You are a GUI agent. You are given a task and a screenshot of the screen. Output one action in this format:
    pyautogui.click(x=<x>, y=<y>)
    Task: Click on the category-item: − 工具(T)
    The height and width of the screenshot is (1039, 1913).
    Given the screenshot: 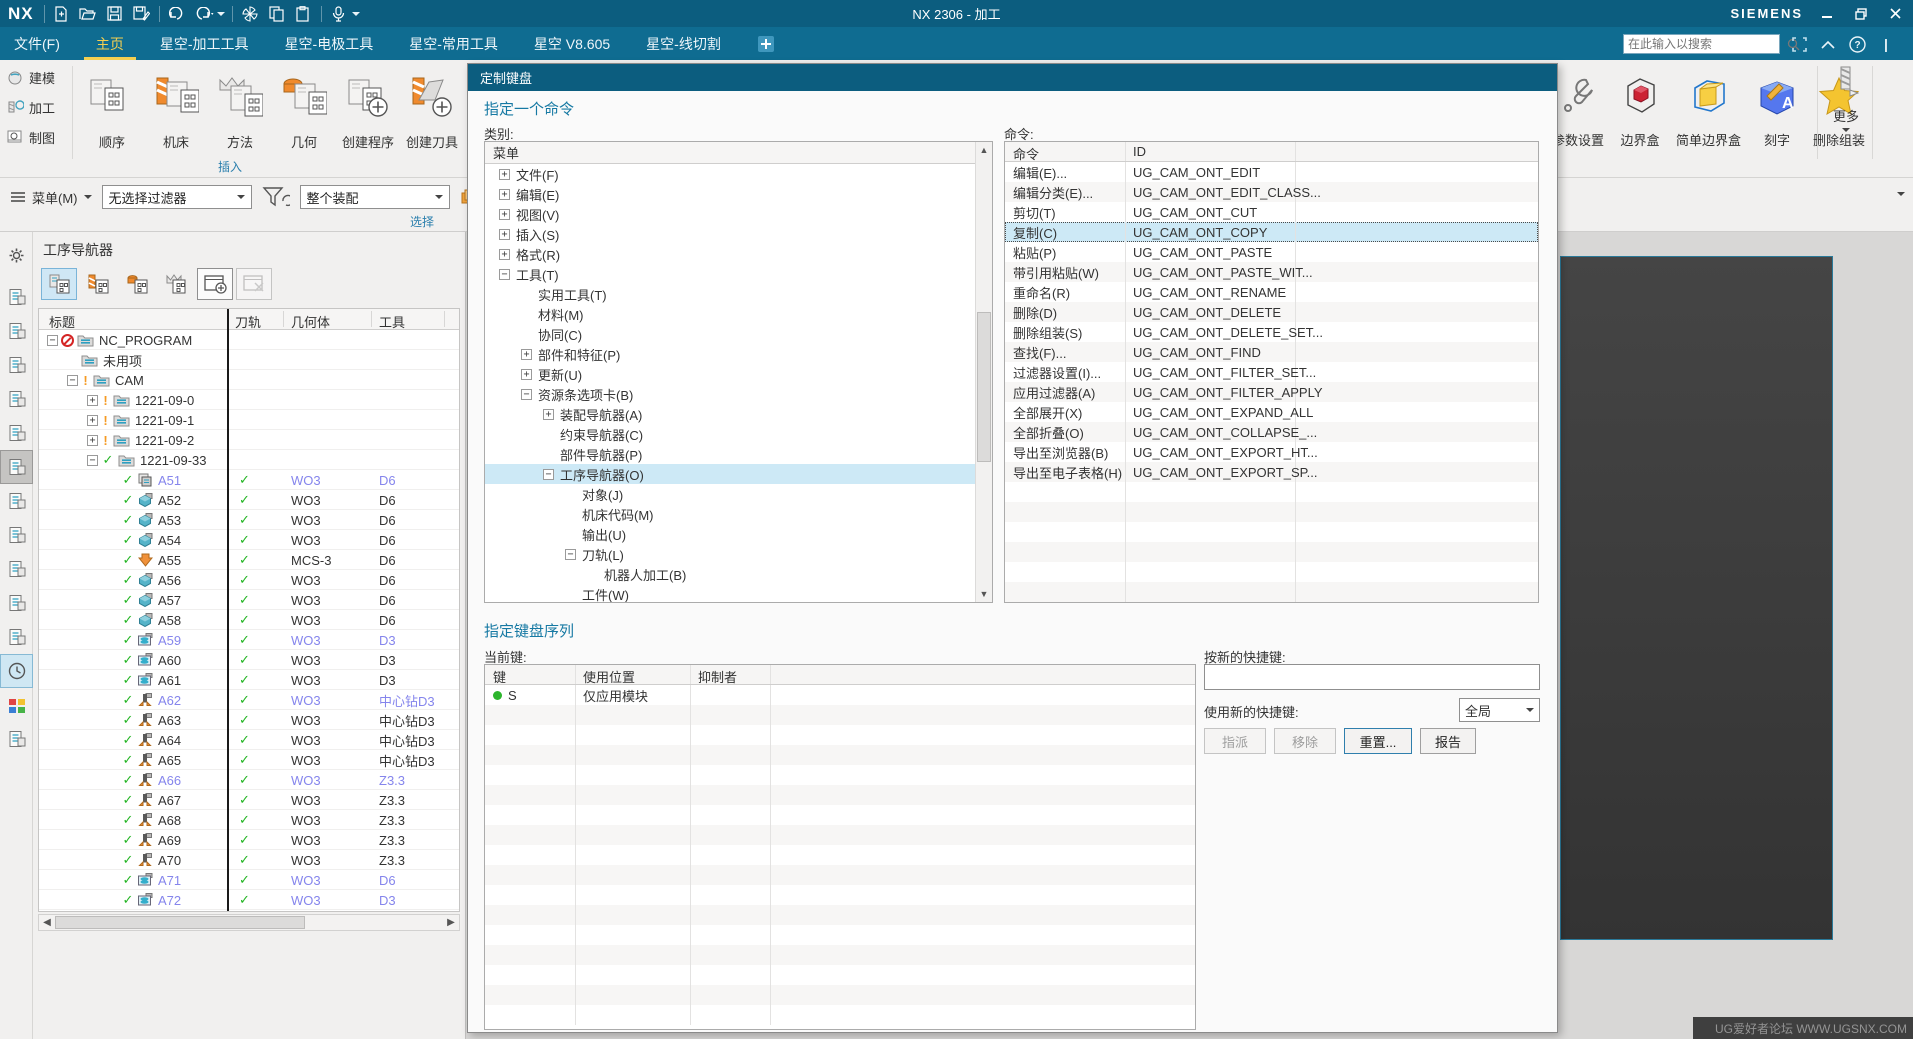 What is the action you would take?
    pyautogui.click(x=738, y=274)
    